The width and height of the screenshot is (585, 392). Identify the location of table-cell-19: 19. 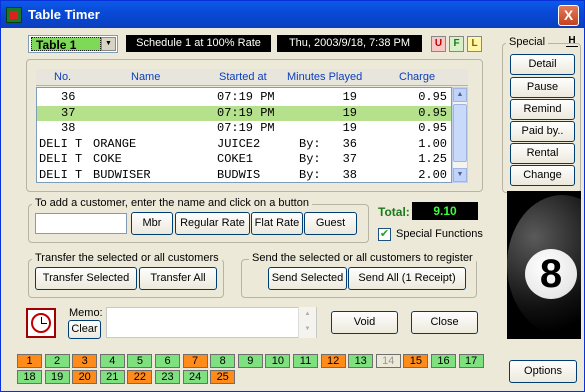
(57, 377).